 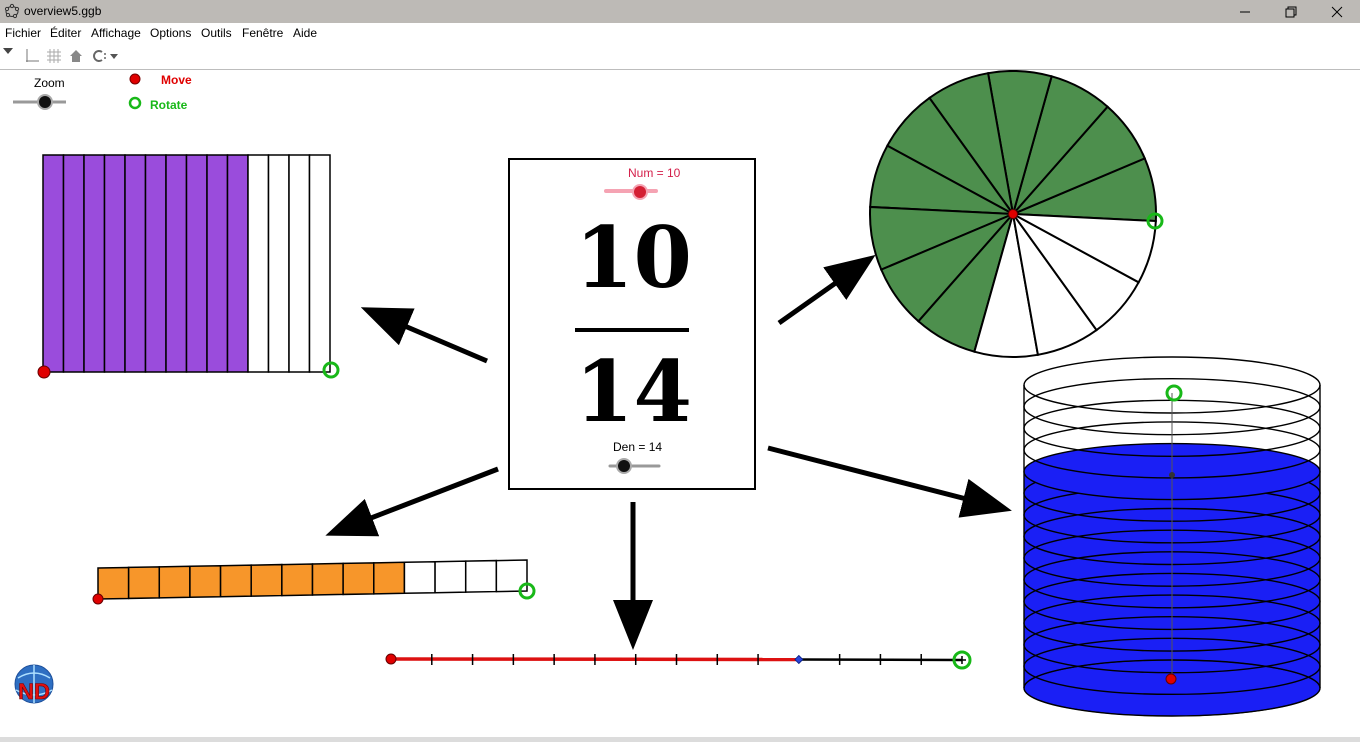 I want to click on move-legend-label: Move, so click(x=176, y=80).